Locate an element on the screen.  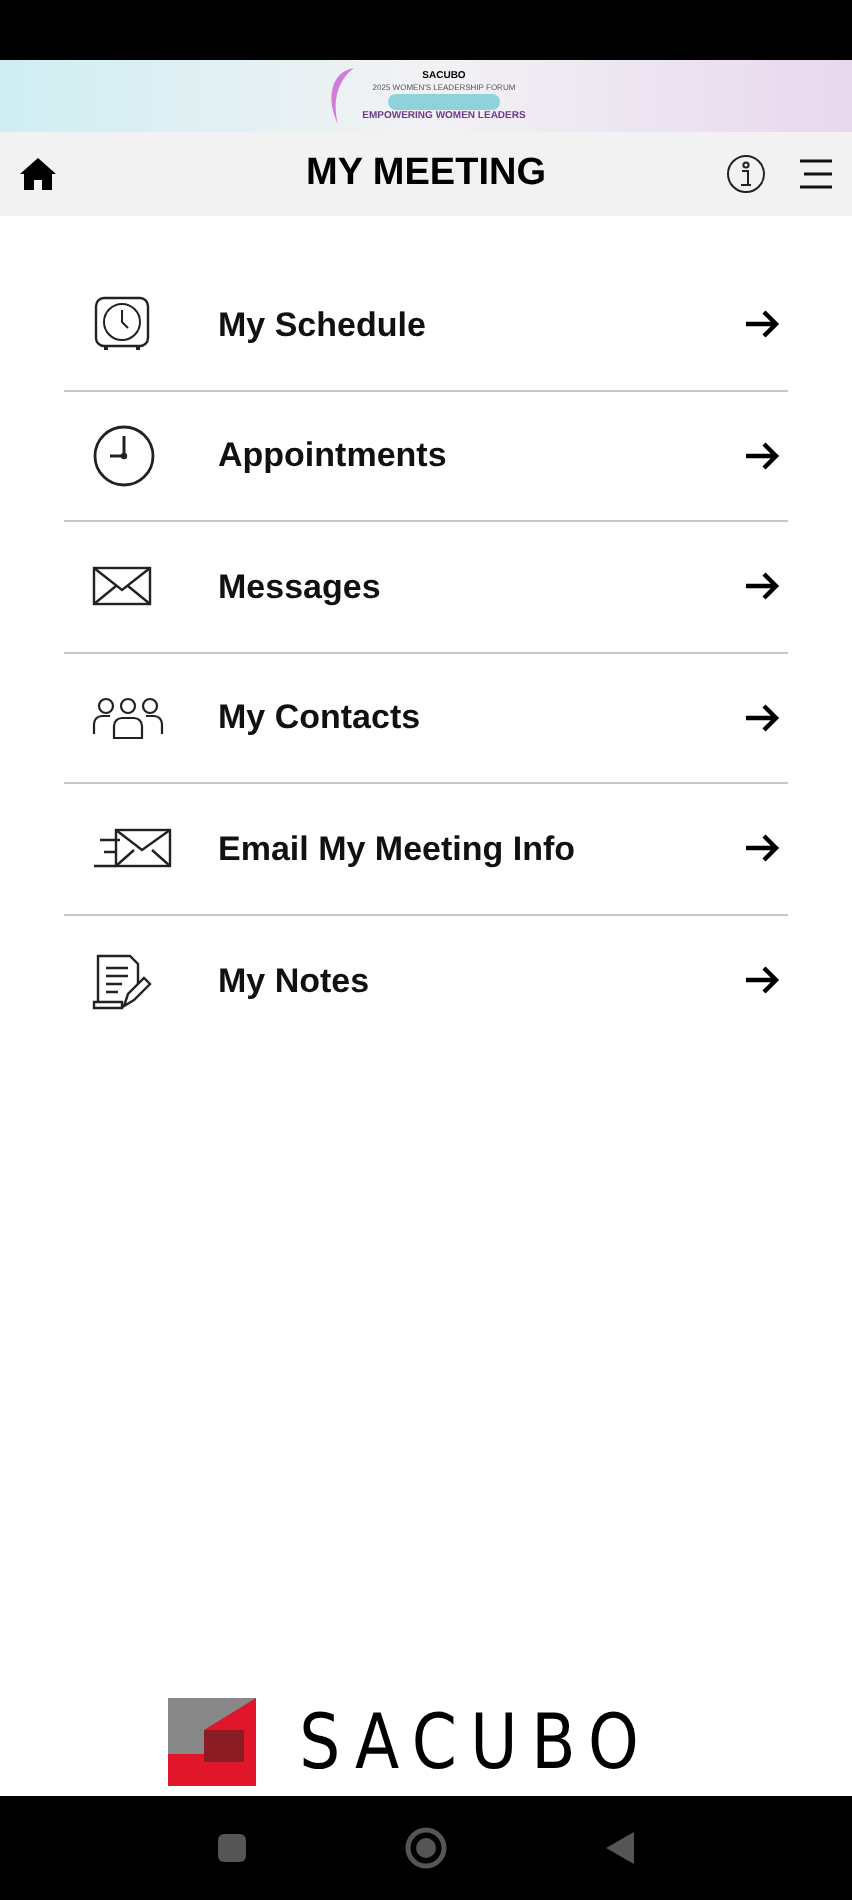
menu-item: Appointments is located at coordinates (426, 456).